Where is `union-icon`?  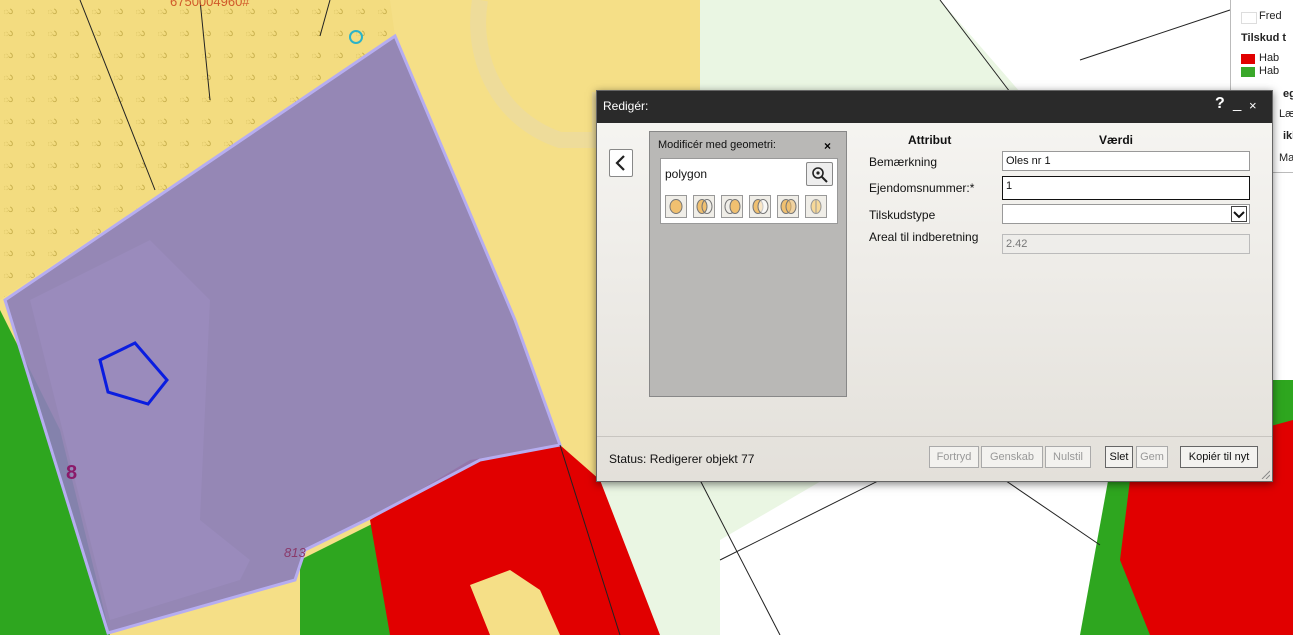
union-icon is located at coordinates (676, 206).